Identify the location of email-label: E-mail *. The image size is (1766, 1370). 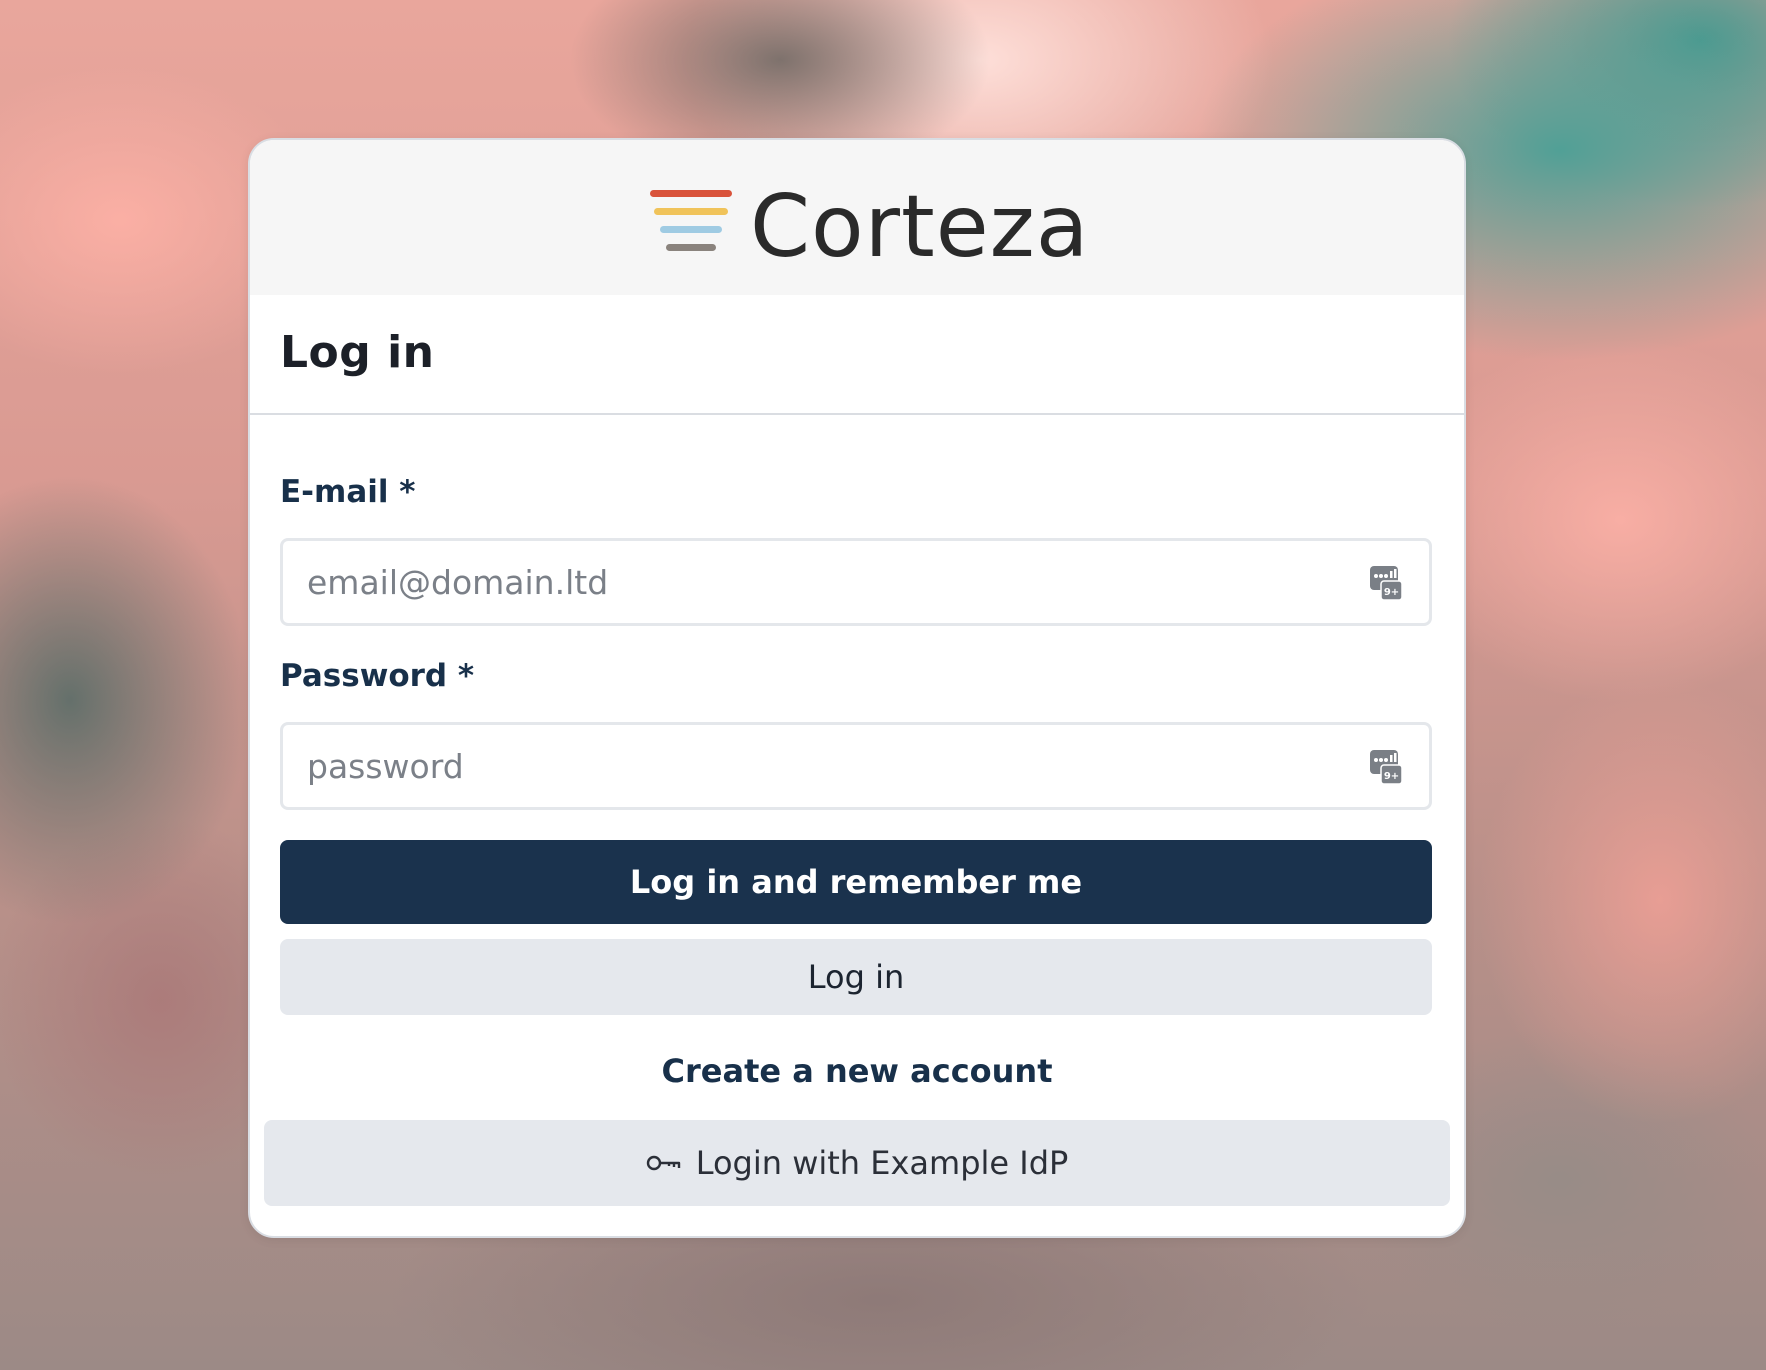
(348, 492).